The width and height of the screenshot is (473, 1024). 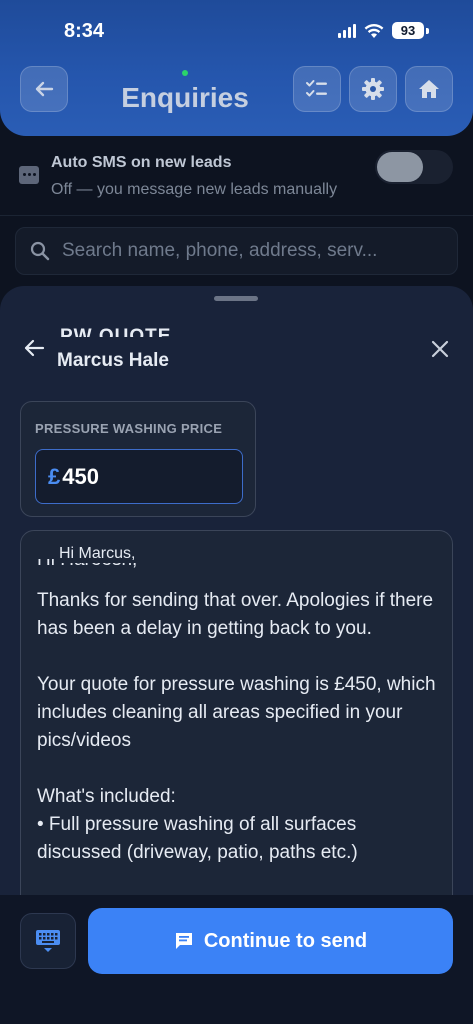 I want to click on keyboard-button, so click(x=48, y=941).